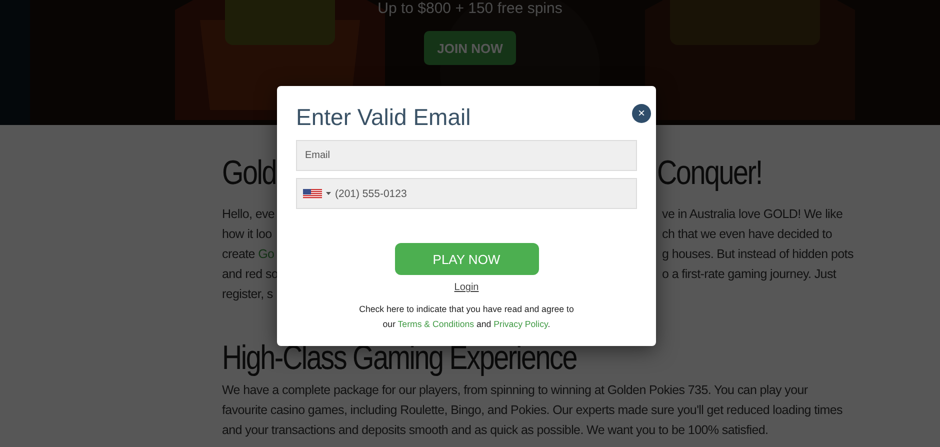 Image resolution: width=940 pixels, height=447 pixels. What do you see at coordinates (495, 431) in the screenshot?
I see `paragraph-text: and your transactions and deposits smooth and as quick as possible. We want you to be 100% satisfied.` at bounding box center [495, 431].